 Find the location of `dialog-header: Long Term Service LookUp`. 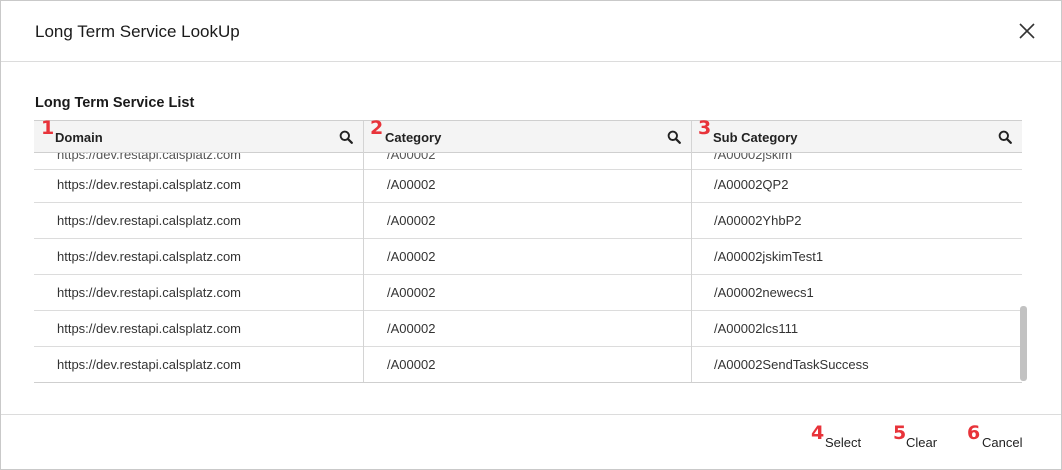

dialog-header: Long Term Service LookUp is located at coordinates (531, 31).